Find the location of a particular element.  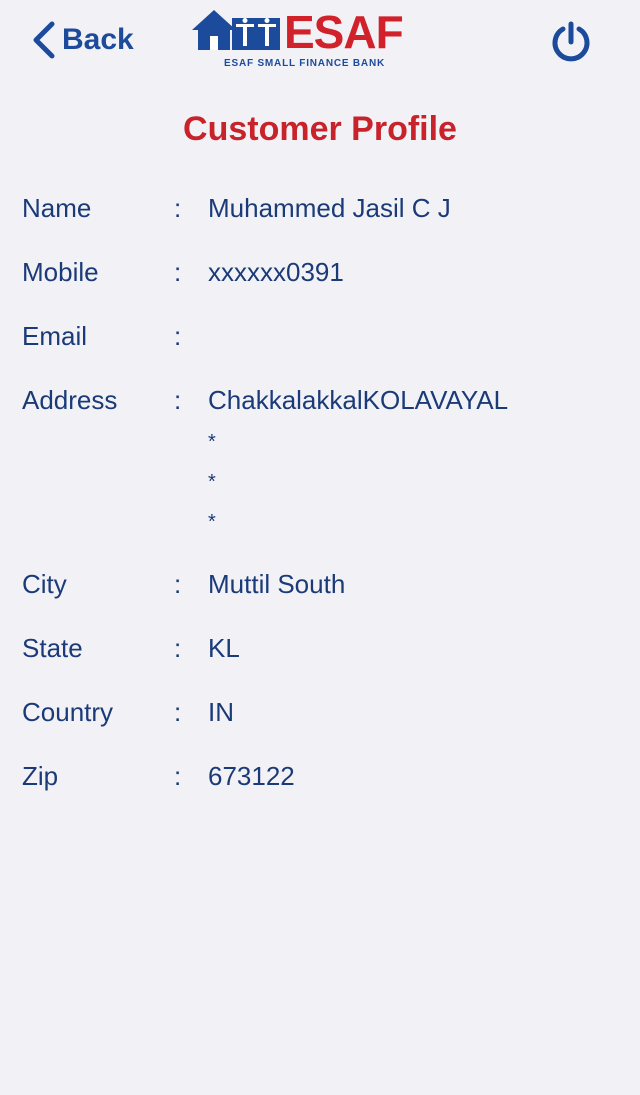

address-line-3: * is located at coordinates (212, 482).